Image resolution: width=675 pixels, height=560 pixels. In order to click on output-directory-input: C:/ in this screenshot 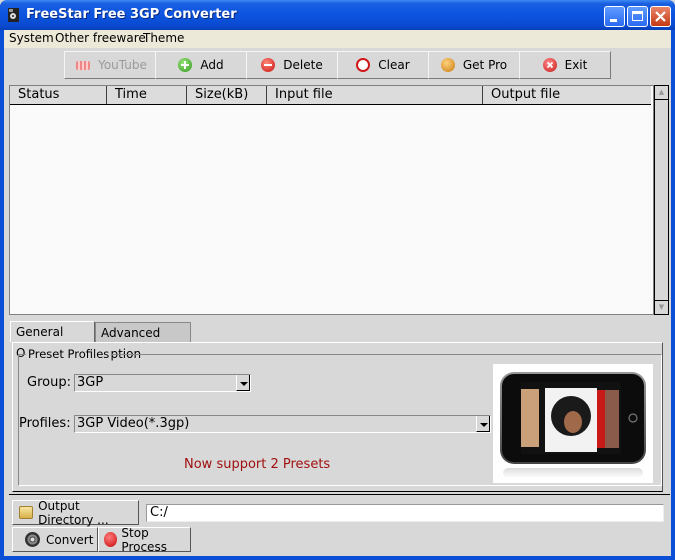, I will do `click(405, 513)`.